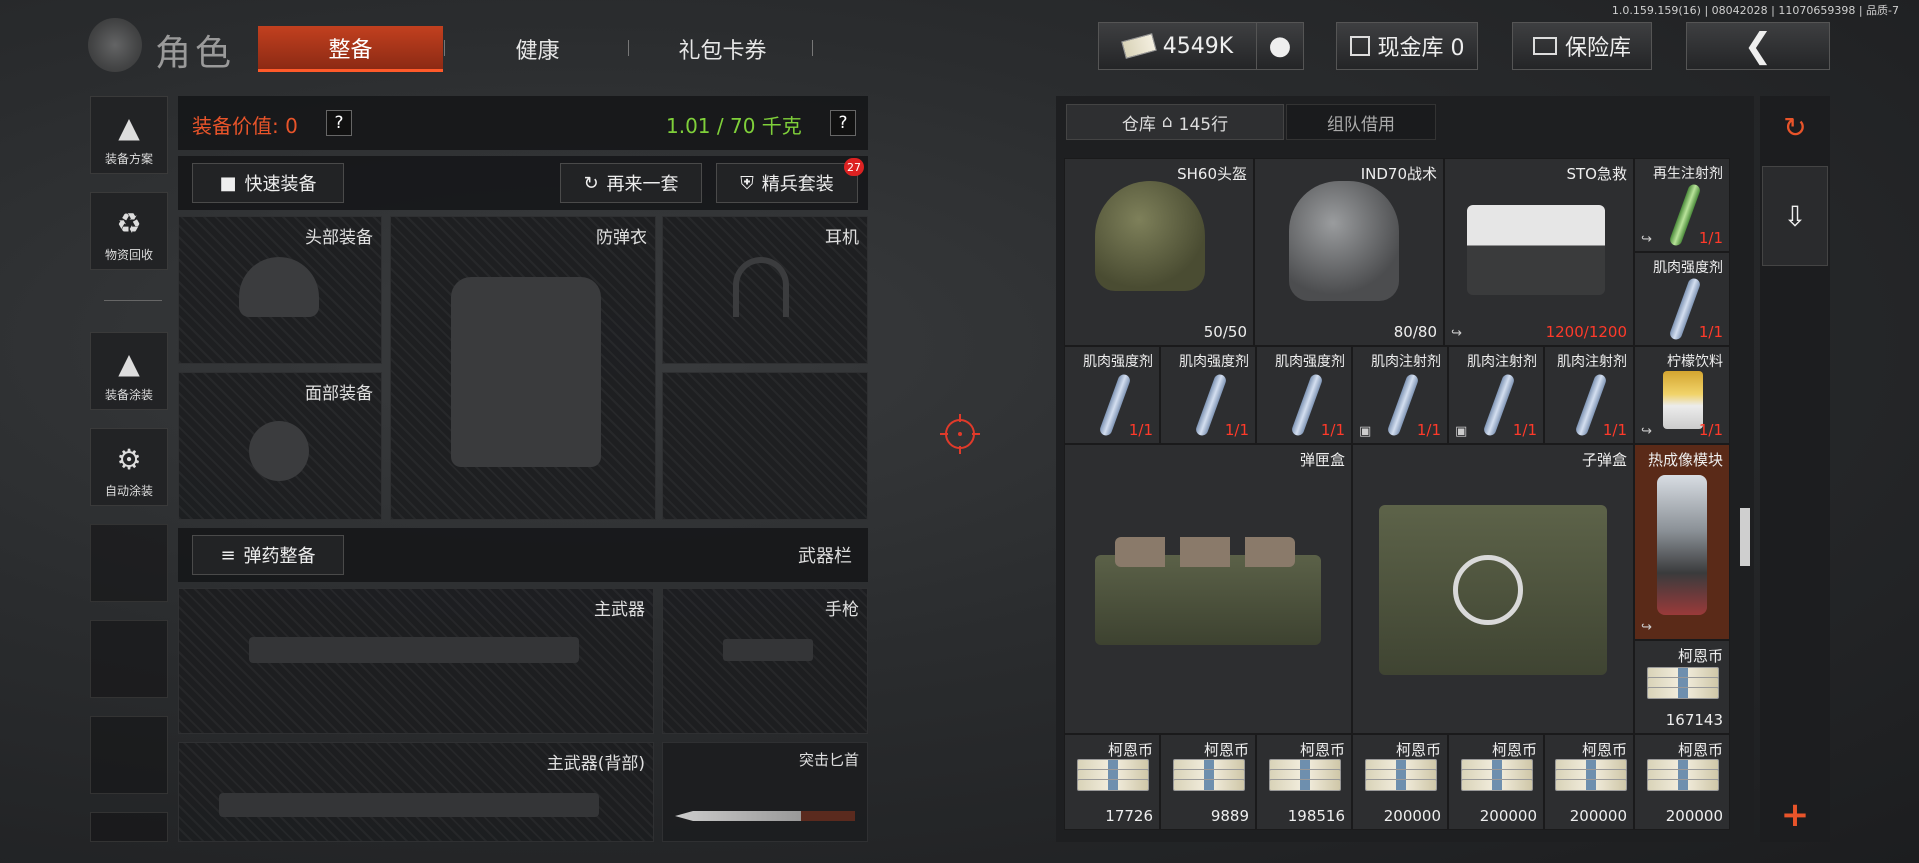  What do you see at coordinates (761, 287) in the screenshot?
I see `headset-icon` at bounding box center [761, 287].